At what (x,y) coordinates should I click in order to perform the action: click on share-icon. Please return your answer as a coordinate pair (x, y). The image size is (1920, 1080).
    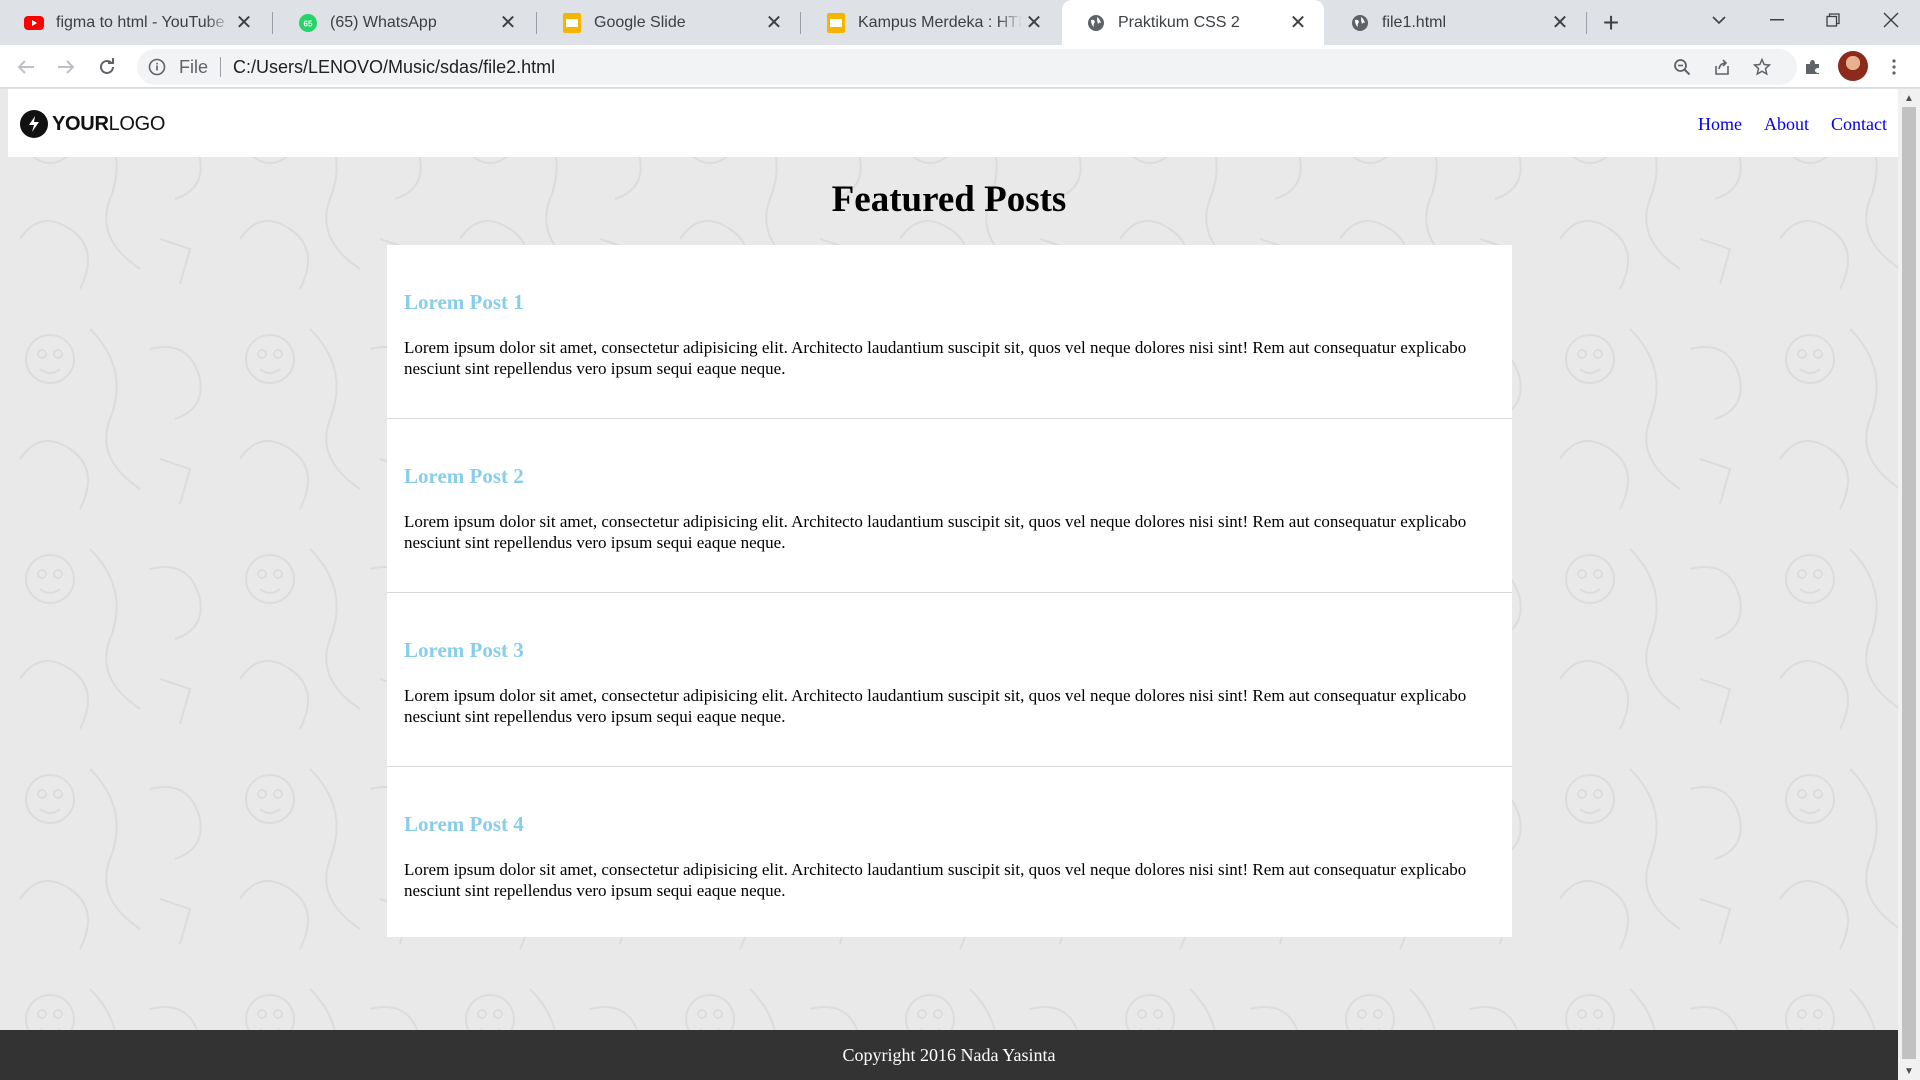
    Looking at the image, I should click on (1722, 67).